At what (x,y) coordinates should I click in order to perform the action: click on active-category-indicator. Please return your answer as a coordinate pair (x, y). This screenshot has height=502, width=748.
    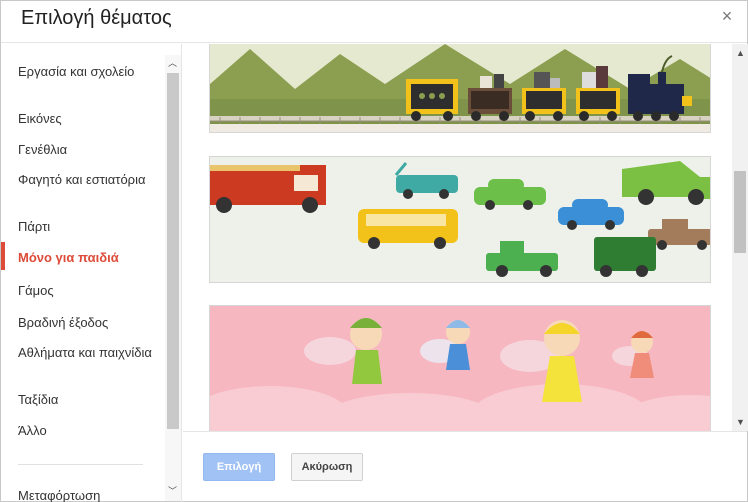
    Looking at the image, I should click on (3, 256).